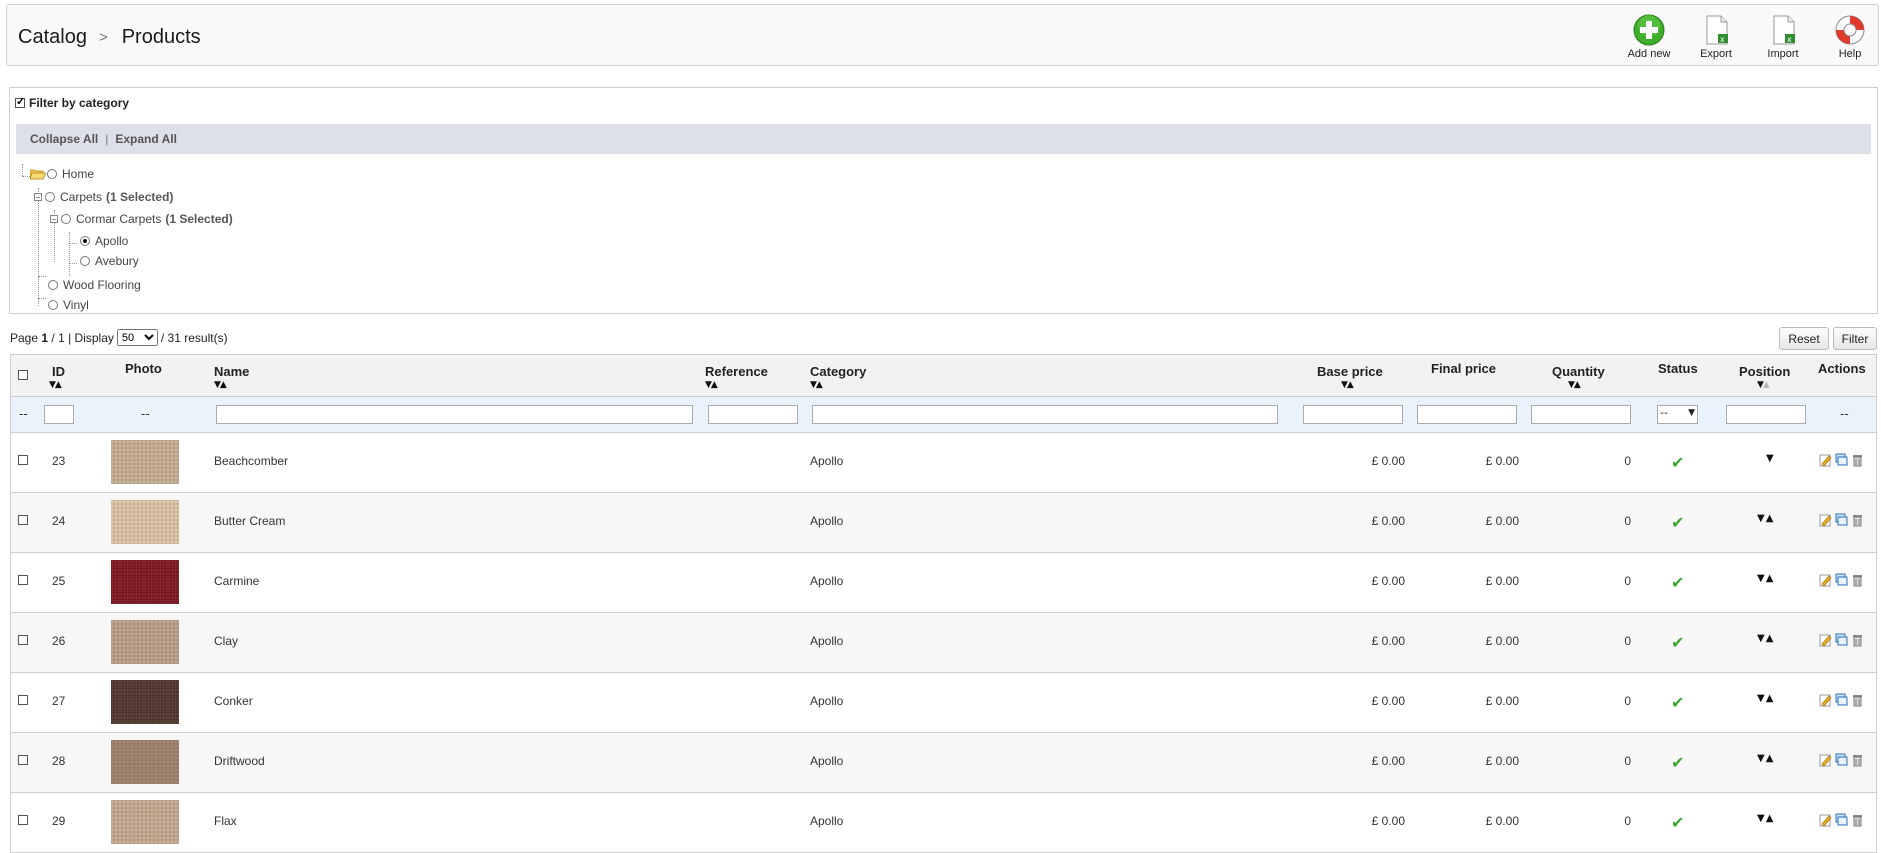  Describe the element at coordinates (943, 523) in the screenshot. I see `table-row: 24 Butter Cream Apollo £ 0.00 £ 0.00 0 ✔ ▼▲` at that location.